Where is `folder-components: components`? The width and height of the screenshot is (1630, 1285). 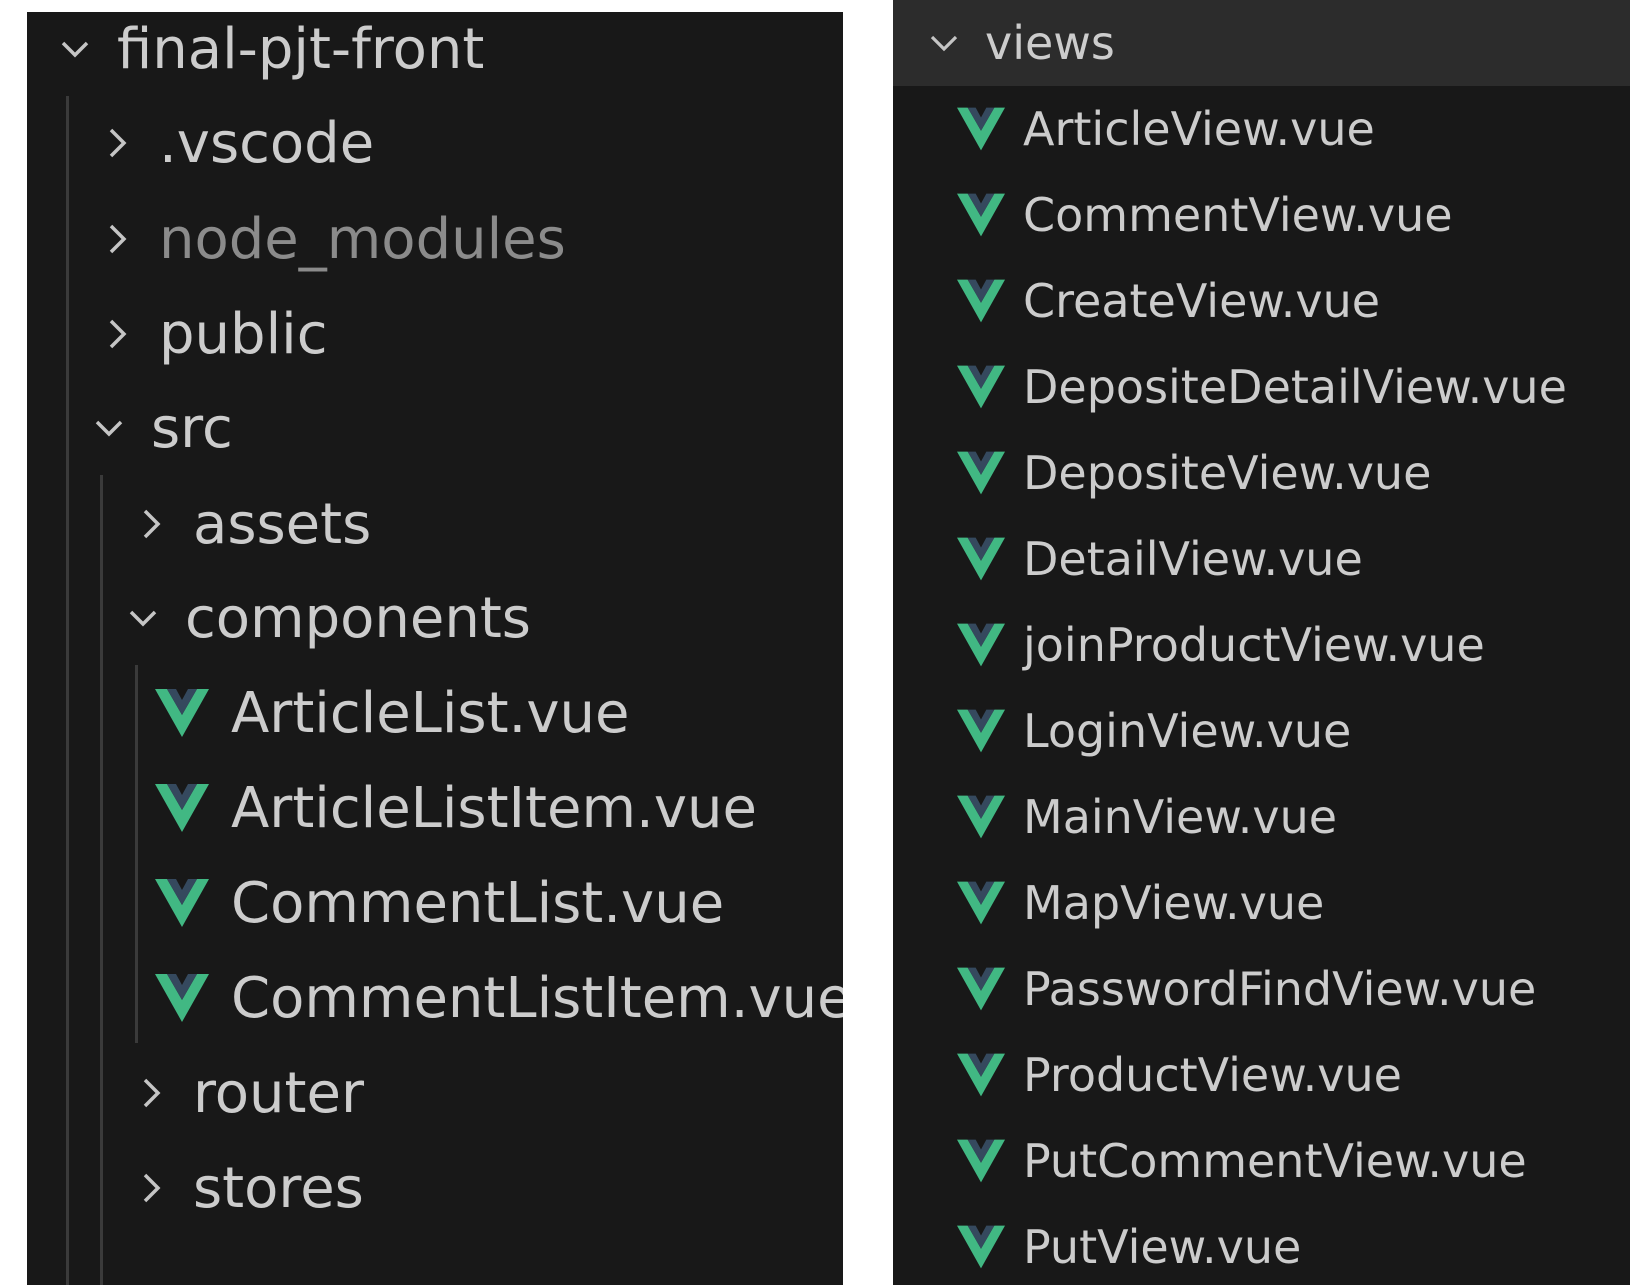 folder-components: components is located at coordinates (435, 618).